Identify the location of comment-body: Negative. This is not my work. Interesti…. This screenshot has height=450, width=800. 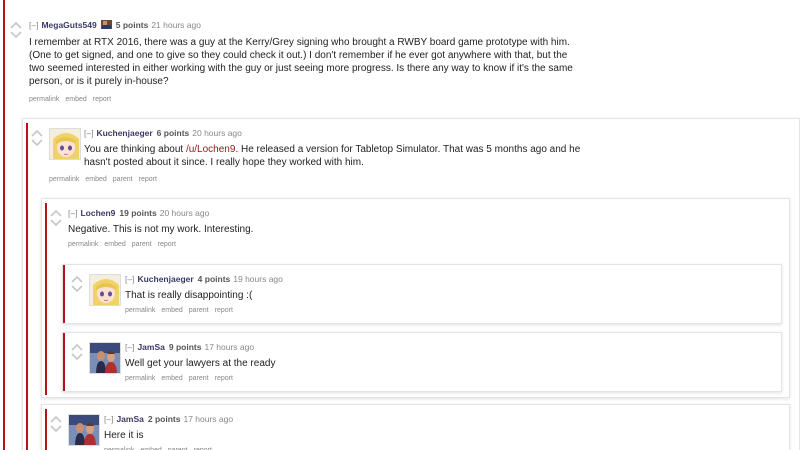
(161, 229).